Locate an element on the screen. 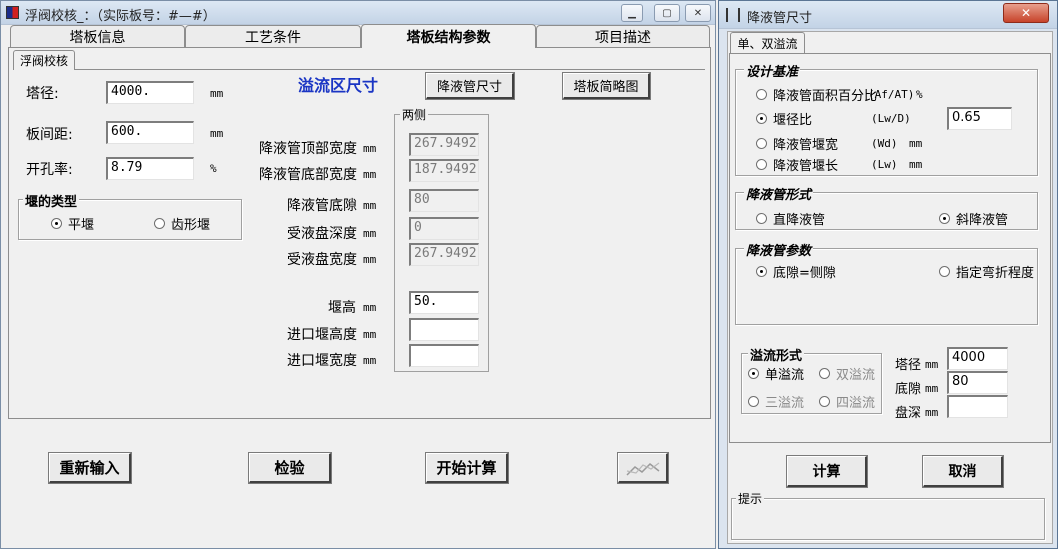 The height and width of the screenshot is (549, 1058). basis-weir-length-code: (Lw) is located at coordinates (884, 164).